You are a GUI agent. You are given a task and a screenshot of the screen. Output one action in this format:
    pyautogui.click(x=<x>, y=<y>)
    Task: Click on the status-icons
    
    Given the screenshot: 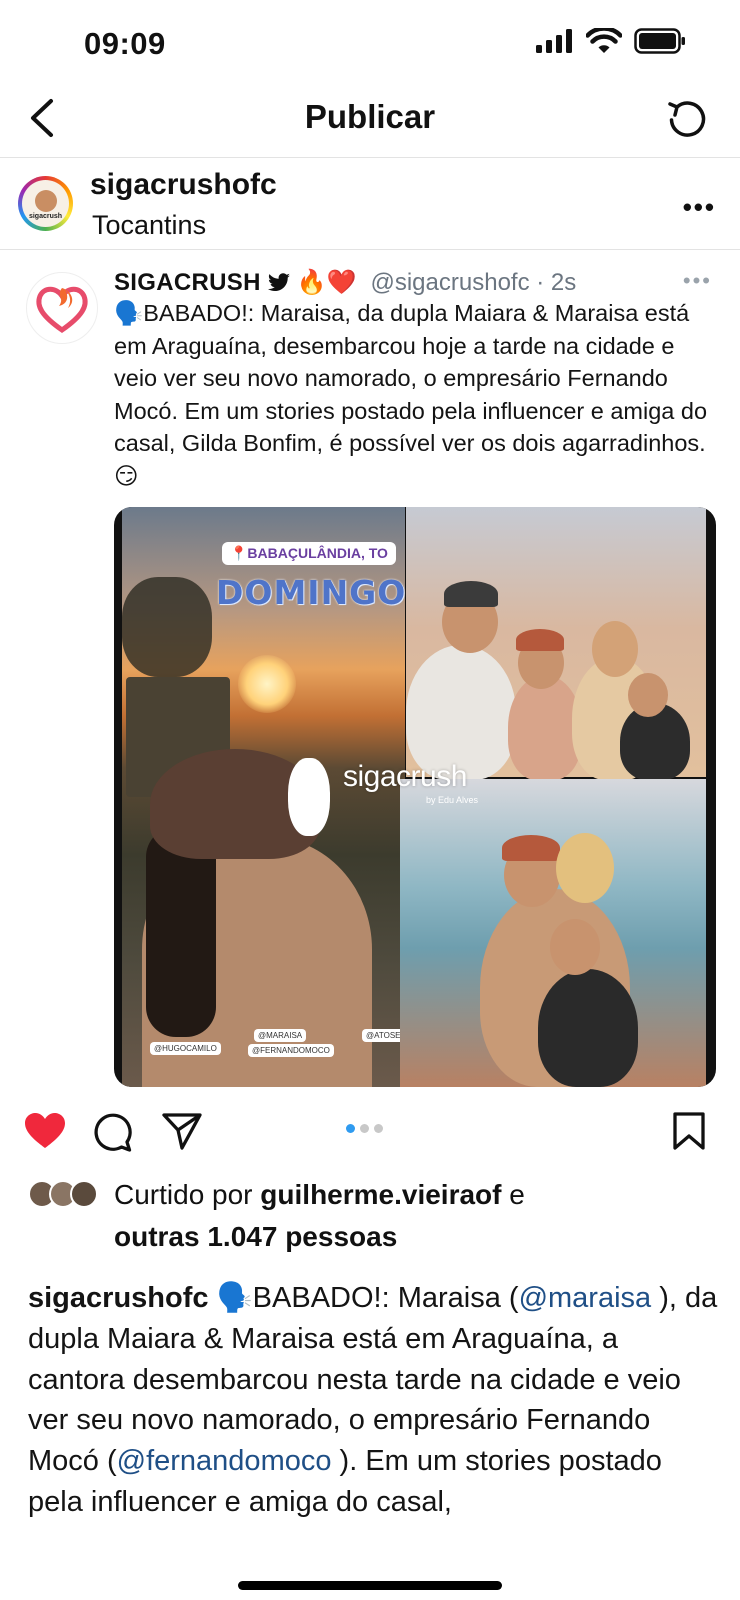 What is the action you would take?
    pyautogui.click(x=611, y=41)
    